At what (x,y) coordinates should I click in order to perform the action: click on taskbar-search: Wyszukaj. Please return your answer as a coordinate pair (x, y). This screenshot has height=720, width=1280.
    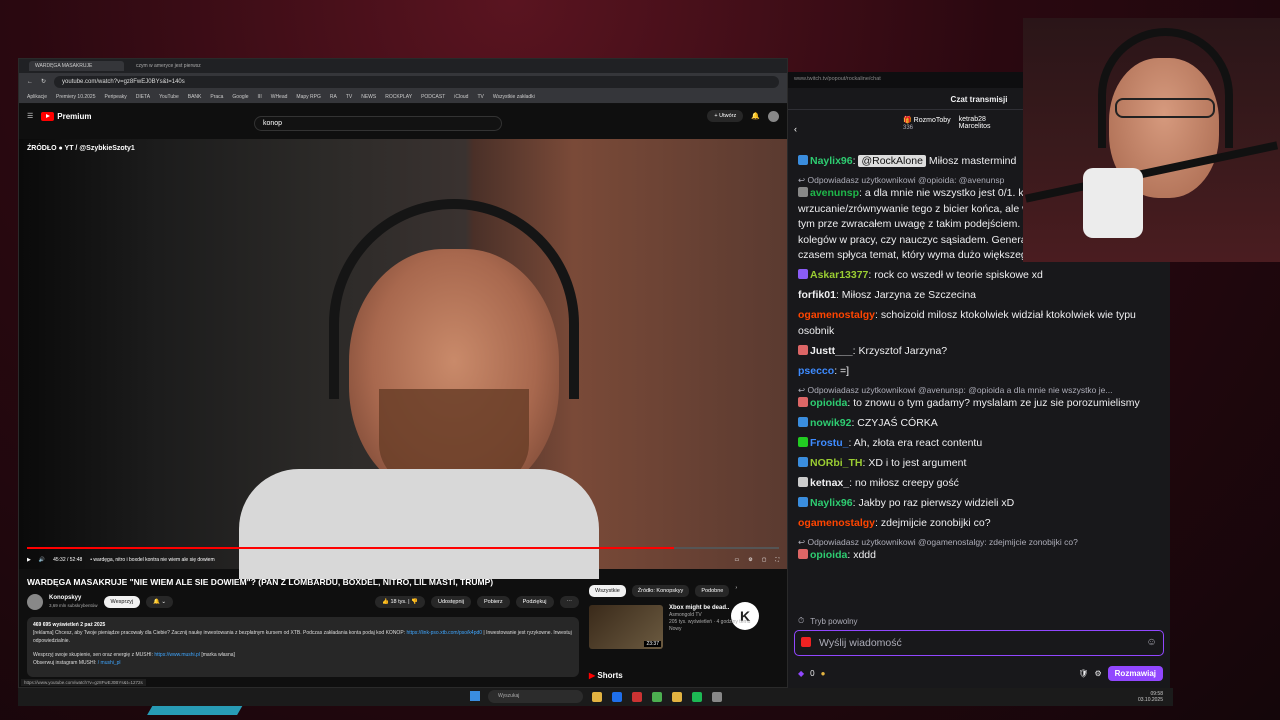
    Looking at the image, I should click on (535, 696).